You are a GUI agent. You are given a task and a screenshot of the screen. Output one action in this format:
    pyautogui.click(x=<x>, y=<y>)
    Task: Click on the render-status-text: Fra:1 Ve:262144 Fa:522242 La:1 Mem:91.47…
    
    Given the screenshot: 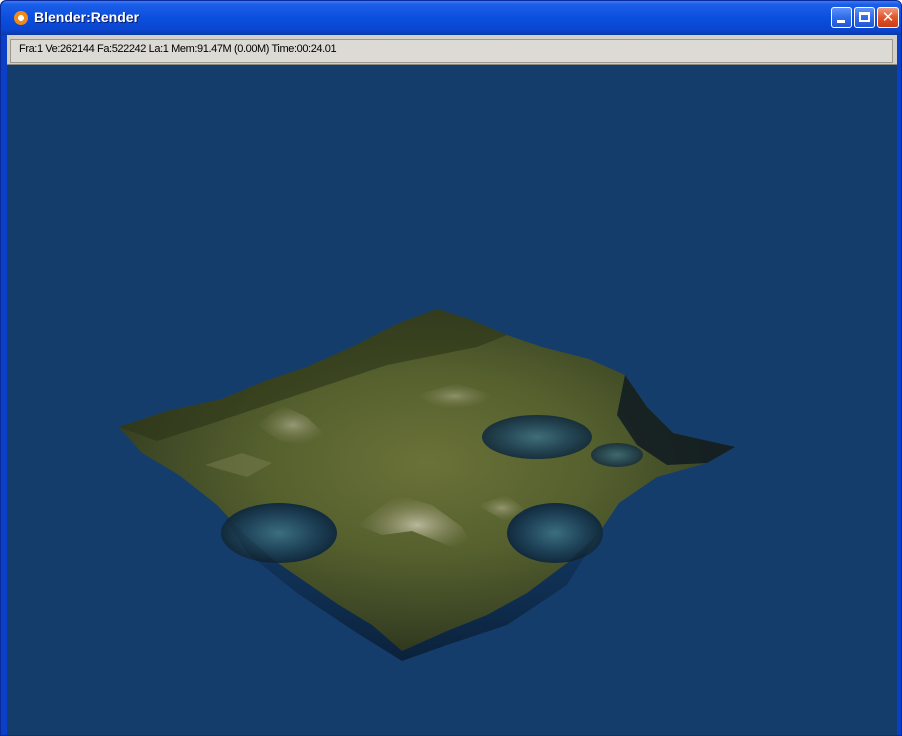 What is the action you would take?
    pyautogui.click(x=178, y=49)
    